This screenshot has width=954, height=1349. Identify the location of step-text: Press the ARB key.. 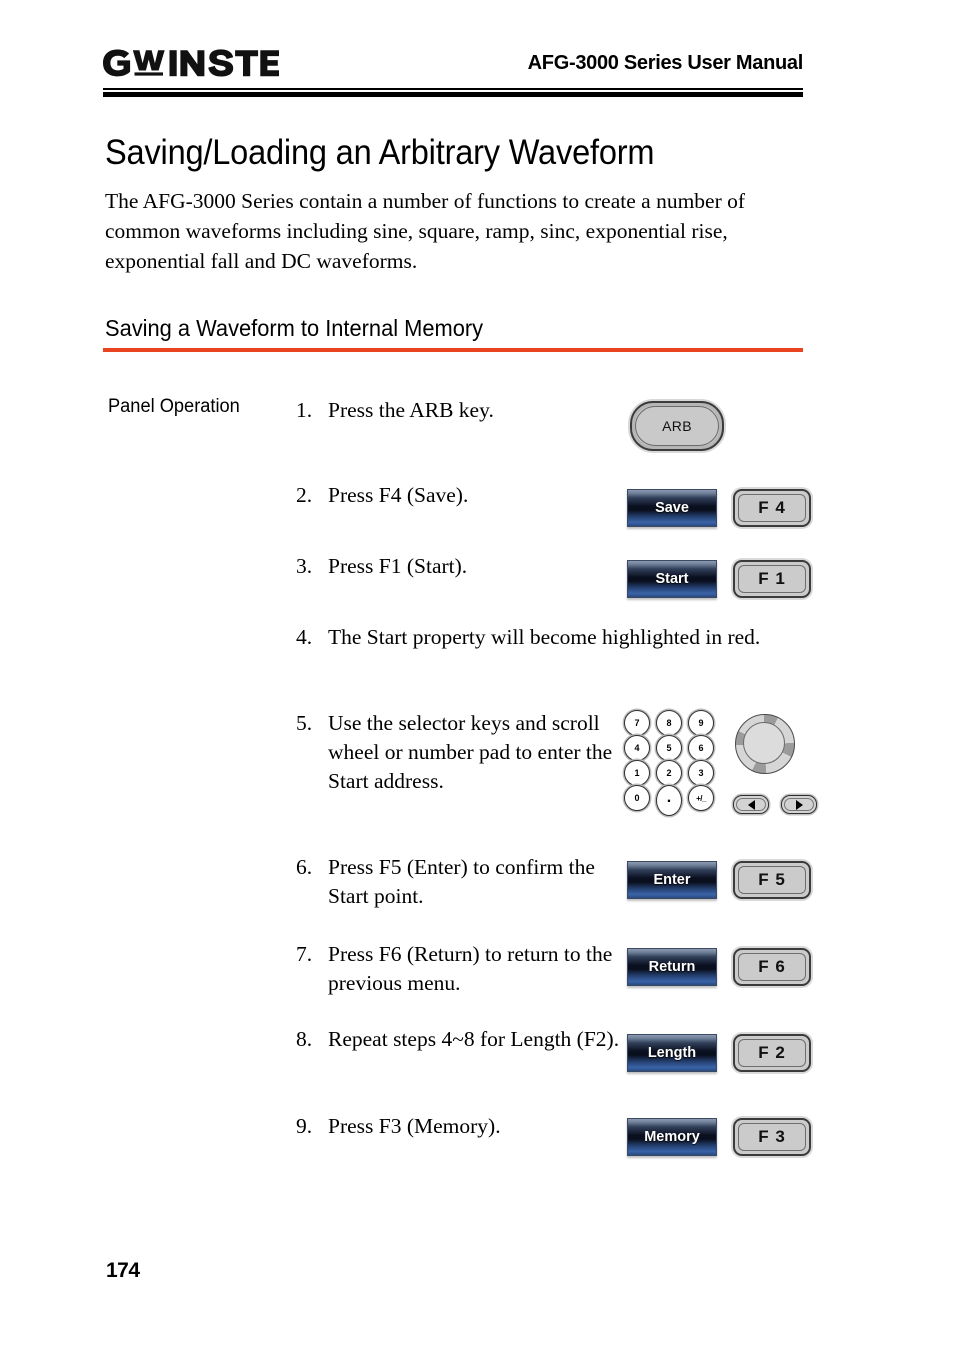
(411, 410).